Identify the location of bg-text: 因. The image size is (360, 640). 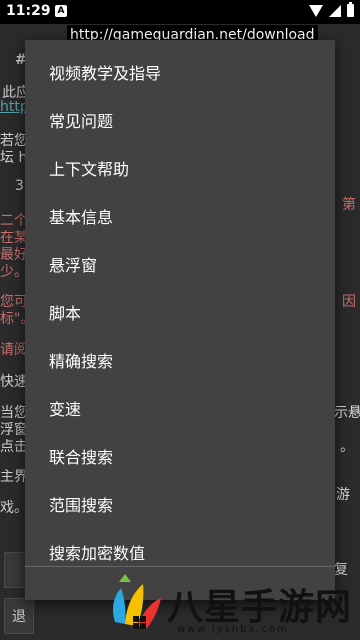
(349, 302).